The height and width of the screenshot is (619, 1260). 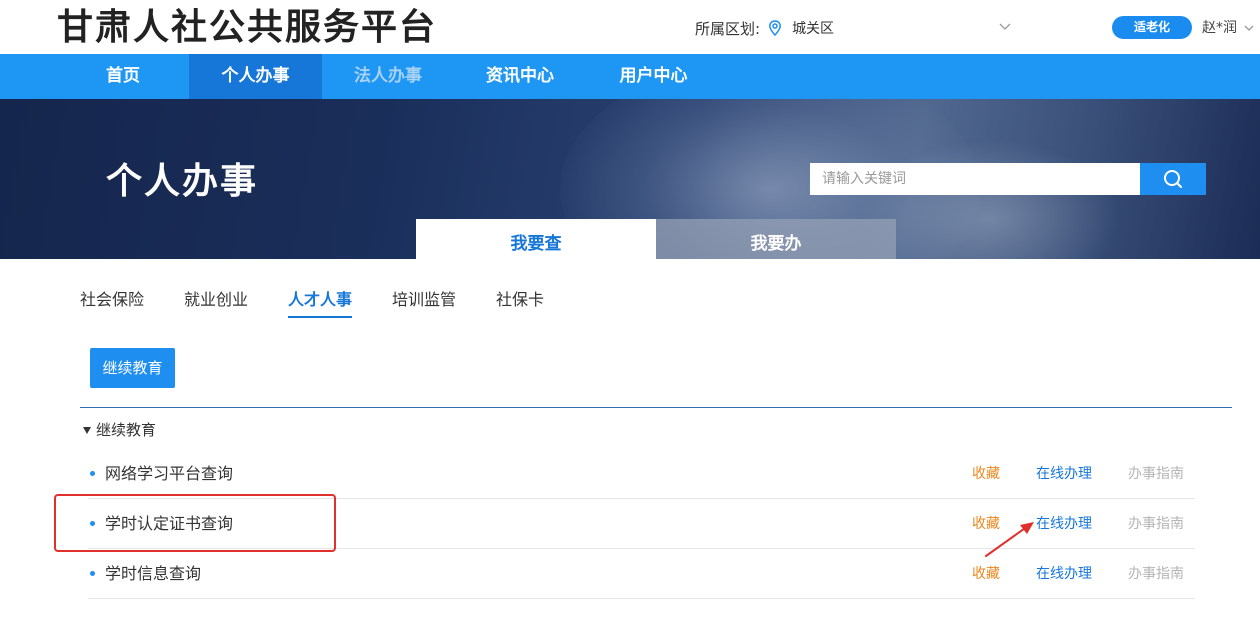 What do you see at coordinates (153, 574) in the screenshot?
I see `service-name: 学时信息查询` at bounding box center [153, 574].